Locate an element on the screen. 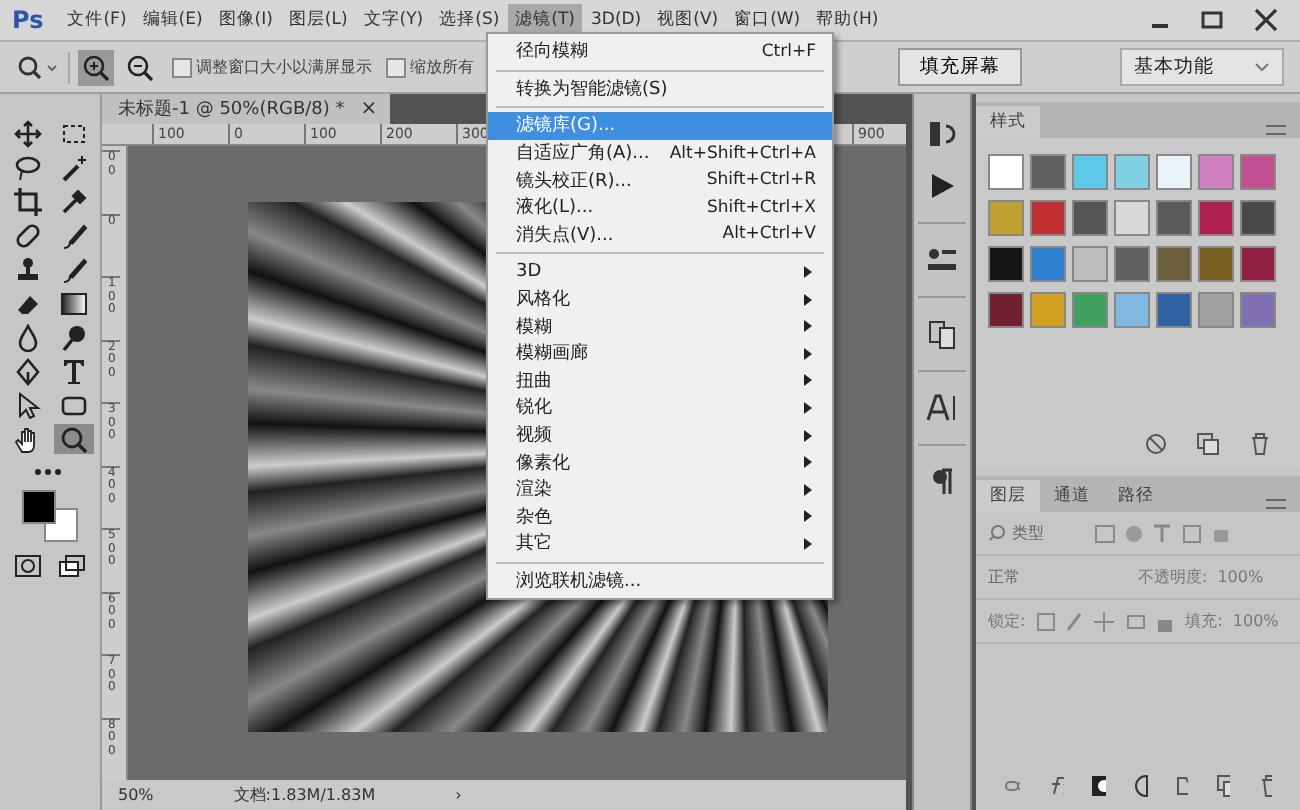 This screenshot has height=810, width=1300. lock-label: 锁定: is located at coordinates (1007, 621).